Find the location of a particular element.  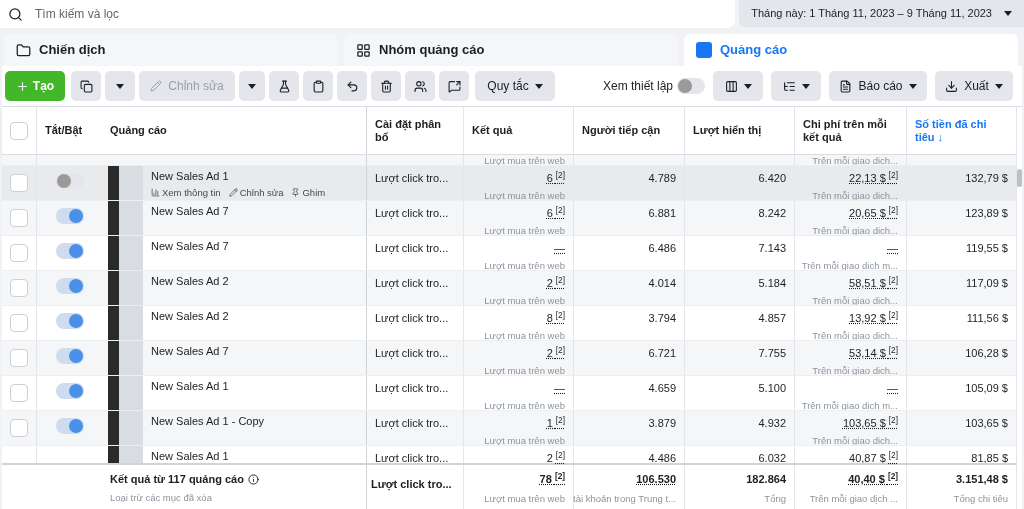

duplicate-button is located at coordinates (86, 86).